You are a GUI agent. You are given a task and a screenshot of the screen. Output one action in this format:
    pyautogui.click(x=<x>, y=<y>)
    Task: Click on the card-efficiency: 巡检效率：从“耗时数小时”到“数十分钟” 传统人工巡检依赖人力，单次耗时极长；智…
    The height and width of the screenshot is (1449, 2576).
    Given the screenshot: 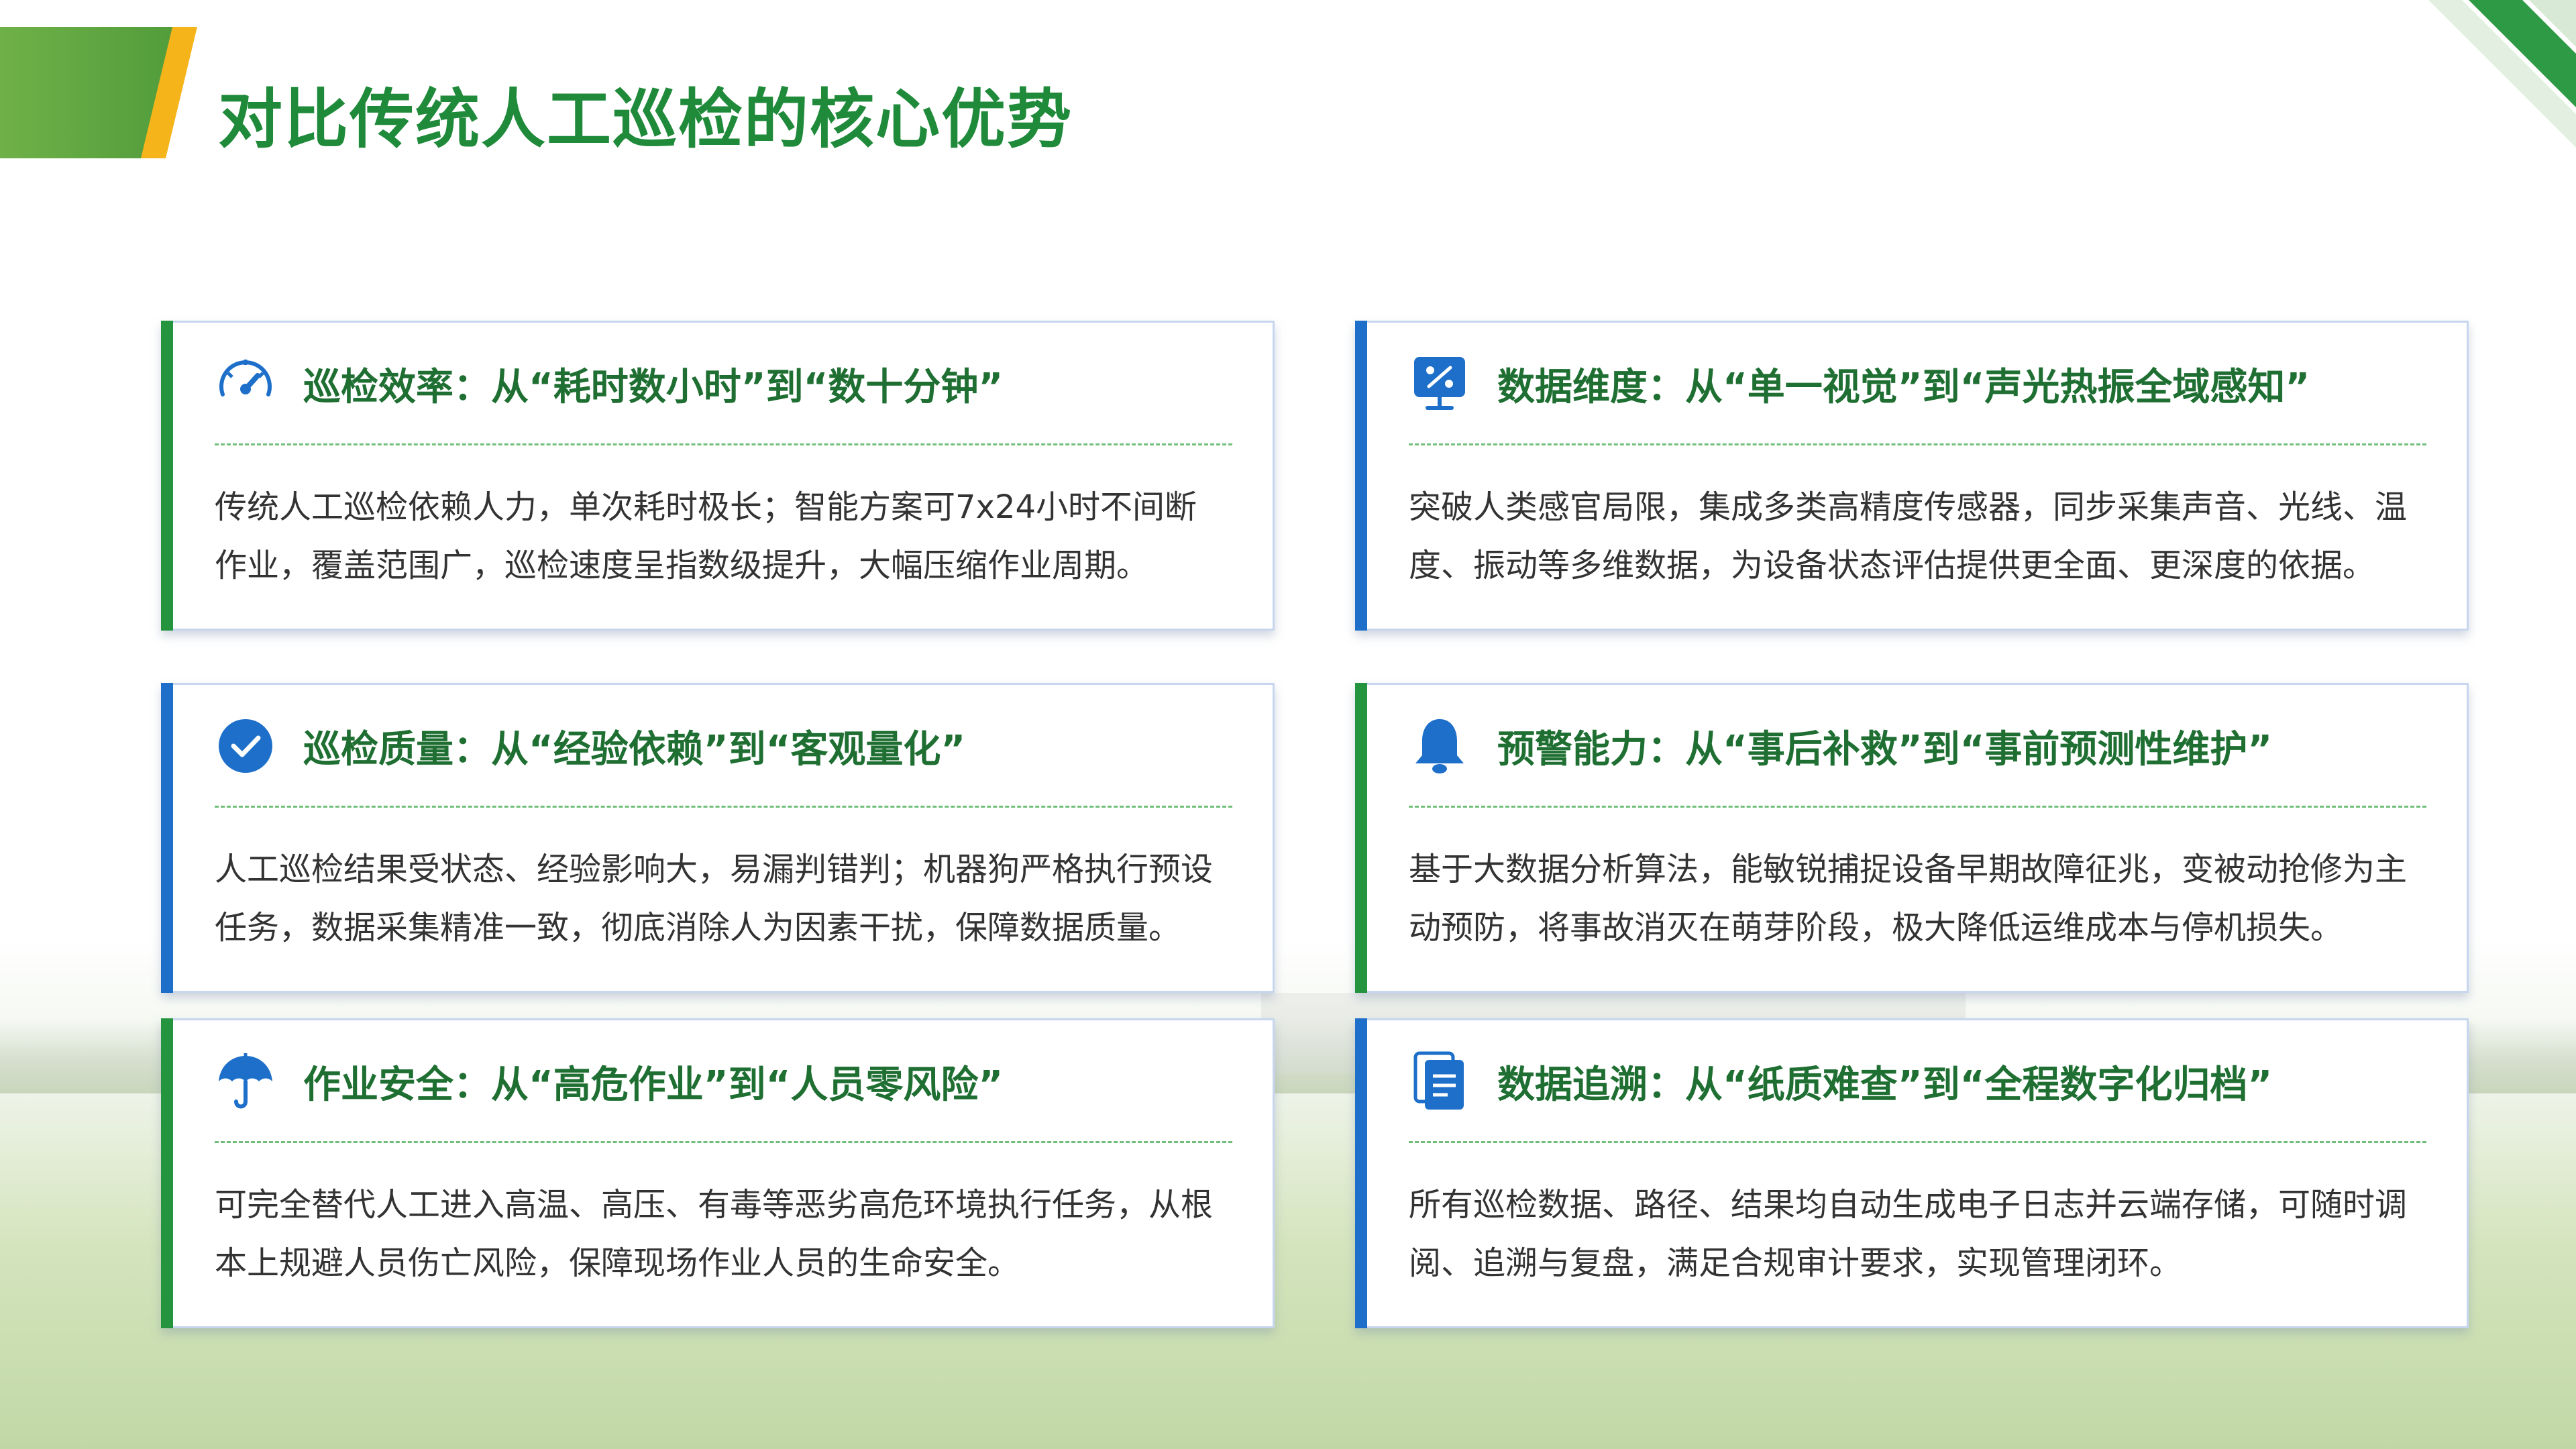 What is the action you would take?
    pyautogui.click(x=718, y=476)
    